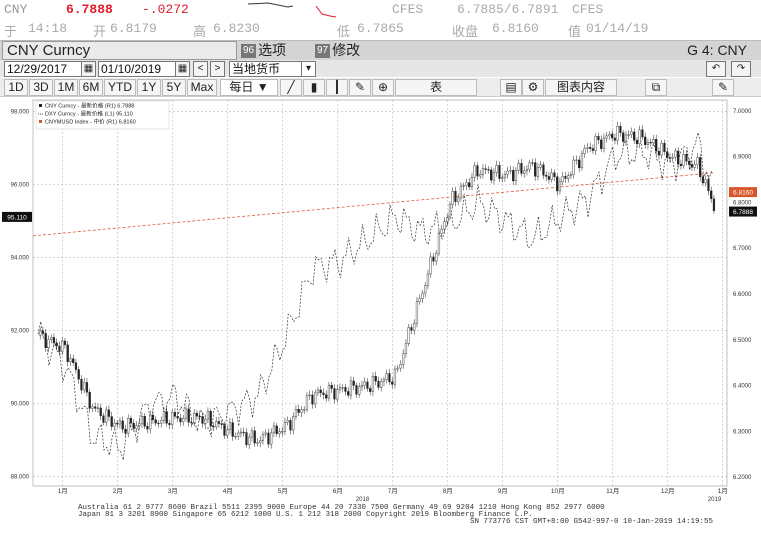  I want to click on open-label: 开, so click(100, 32).